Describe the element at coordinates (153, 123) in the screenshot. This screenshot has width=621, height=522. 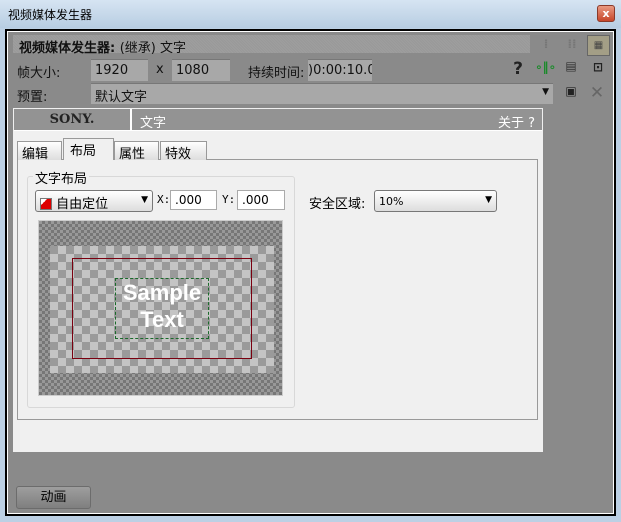
I see `plugin-name: 文字` at that location.